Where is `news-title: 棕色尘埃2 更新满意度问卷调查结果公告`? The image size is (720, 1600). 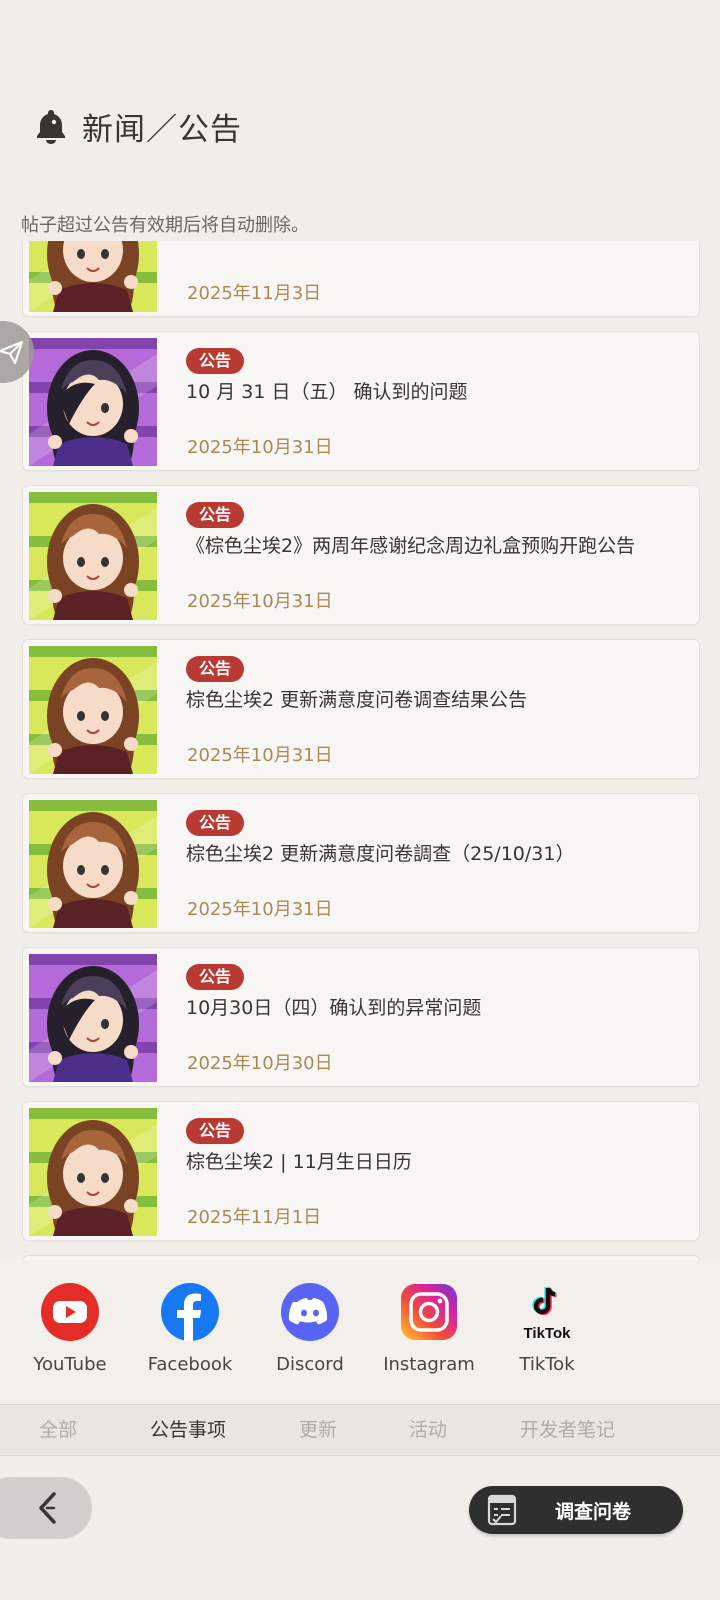
news-title: 棕色尘埃2 更新满意度问卷调查结果公告 is located at coordinates (357, 700).